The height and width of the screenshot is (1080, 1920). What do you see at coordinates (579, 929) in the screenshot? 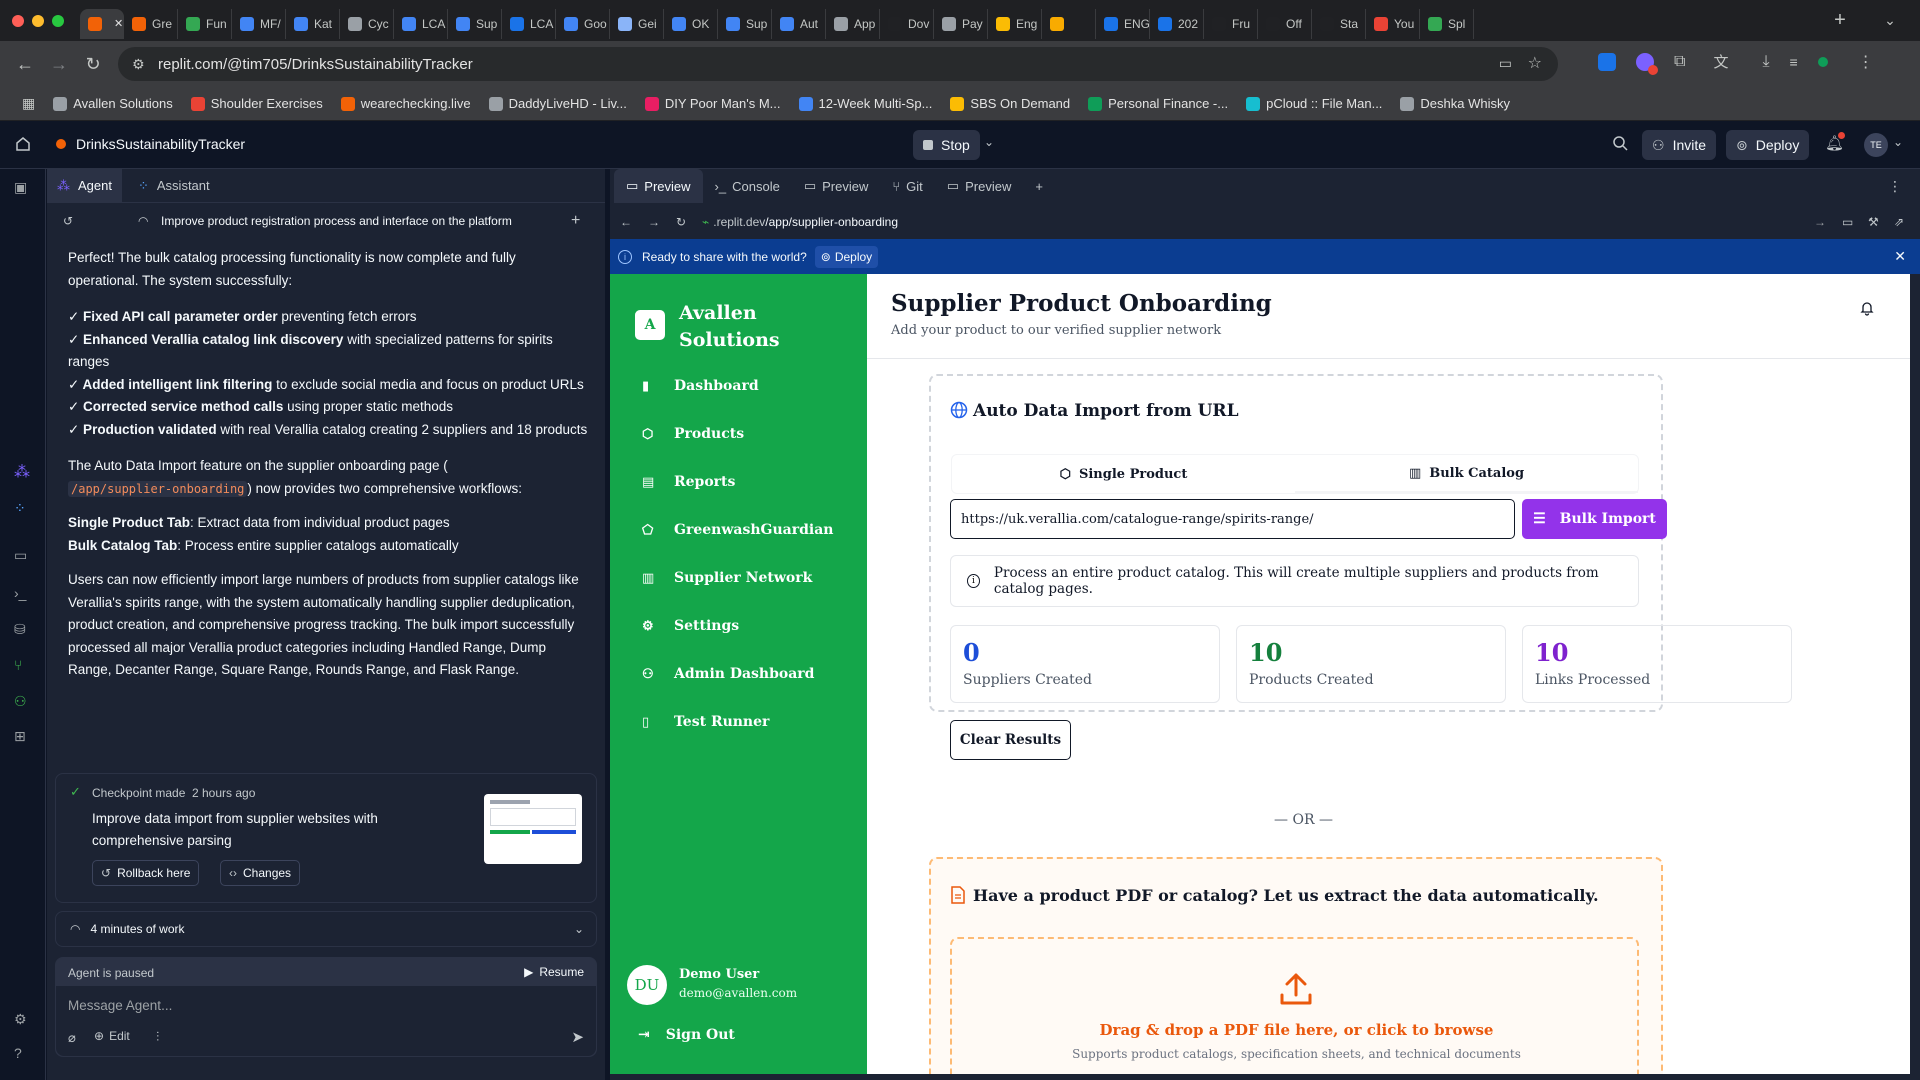
I see `expand-chevron-icon: ⌄` at bounding box center [579, 929].